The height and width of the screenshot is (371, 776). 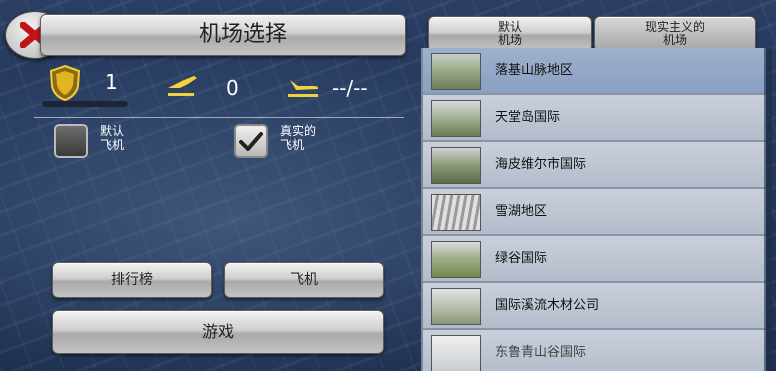 I want to click on checkmark-icon, so click(x=251, y=141).